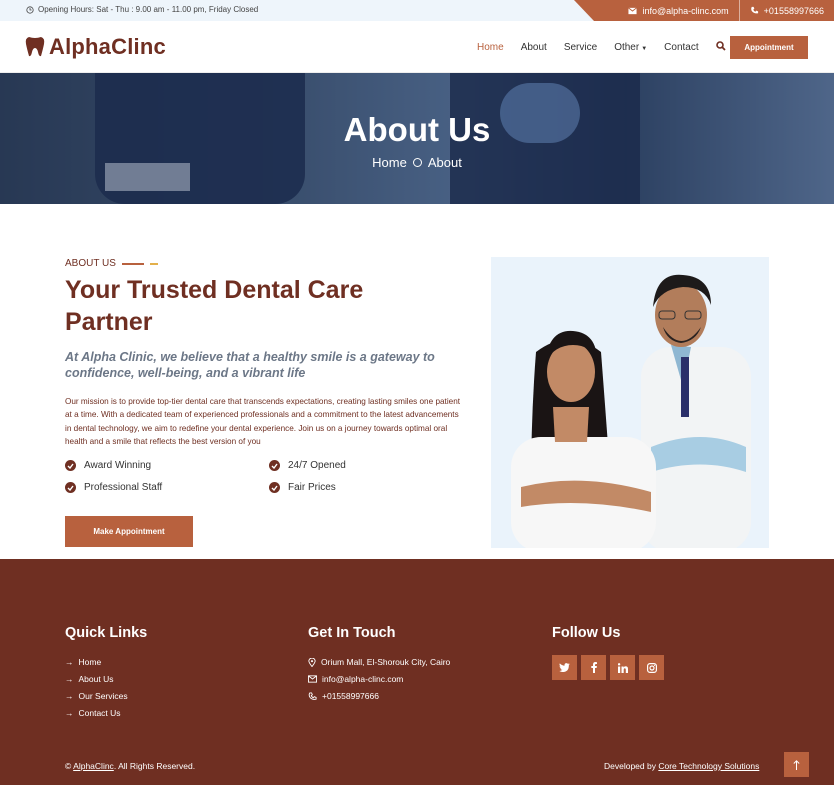  Describe the element at coordinates (769, 47) in the screenshot. I see `appointment-button: Appointment` at that location.